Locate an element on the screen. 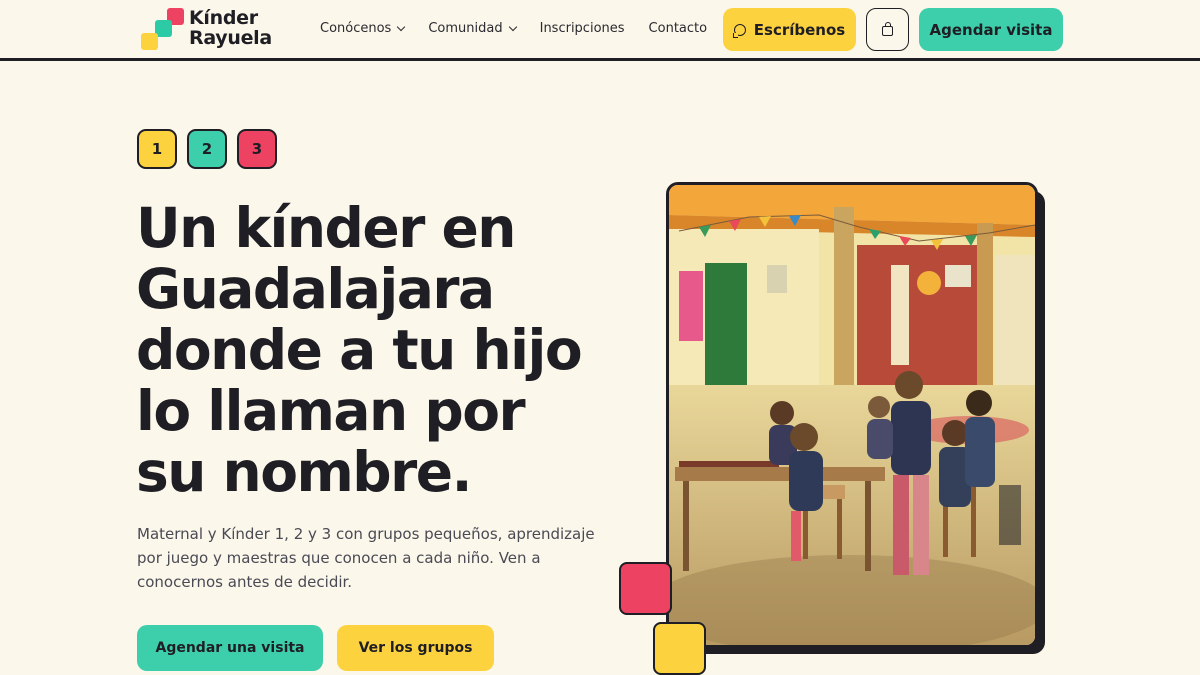 The width and height of the screenshot is (1200, 675). view-groups-button: Ver los grupos is located at coordinates (415, 648).